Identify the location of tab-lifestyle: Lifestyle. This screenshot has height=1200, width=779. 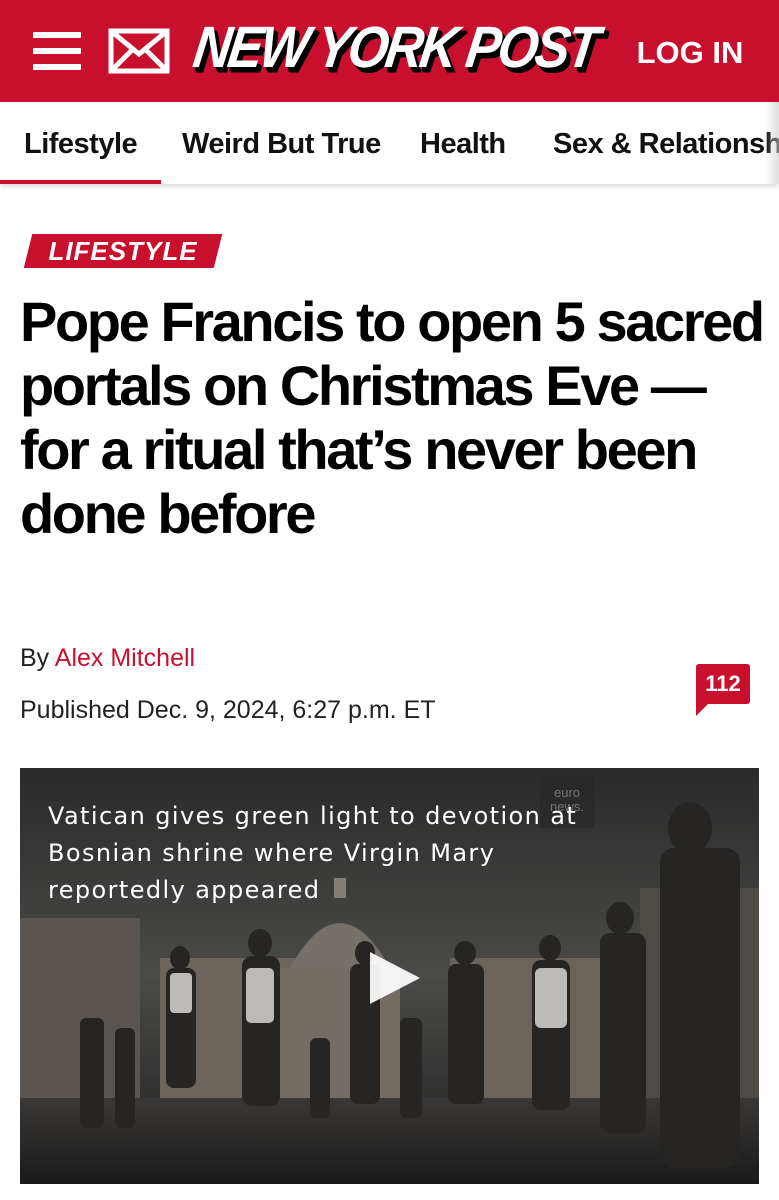
(81, 154).